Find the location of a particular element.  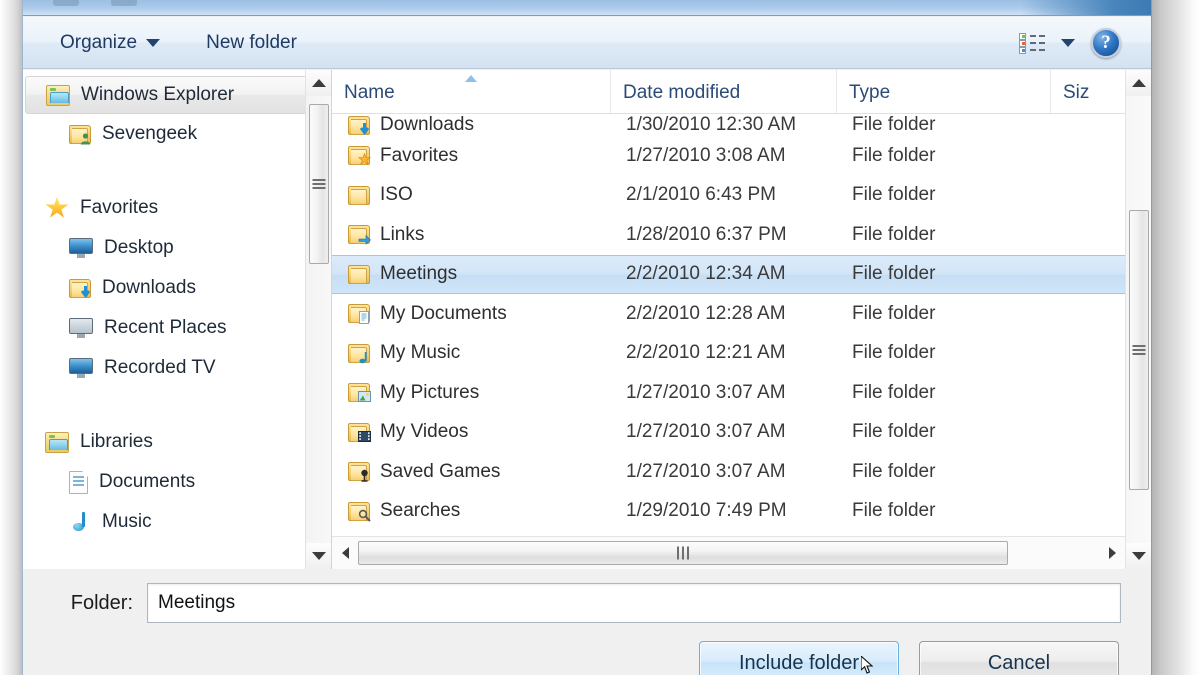

table-row: Meetings 2/2/2010 12:34 AM File folder is located at coordinates (741, 274).